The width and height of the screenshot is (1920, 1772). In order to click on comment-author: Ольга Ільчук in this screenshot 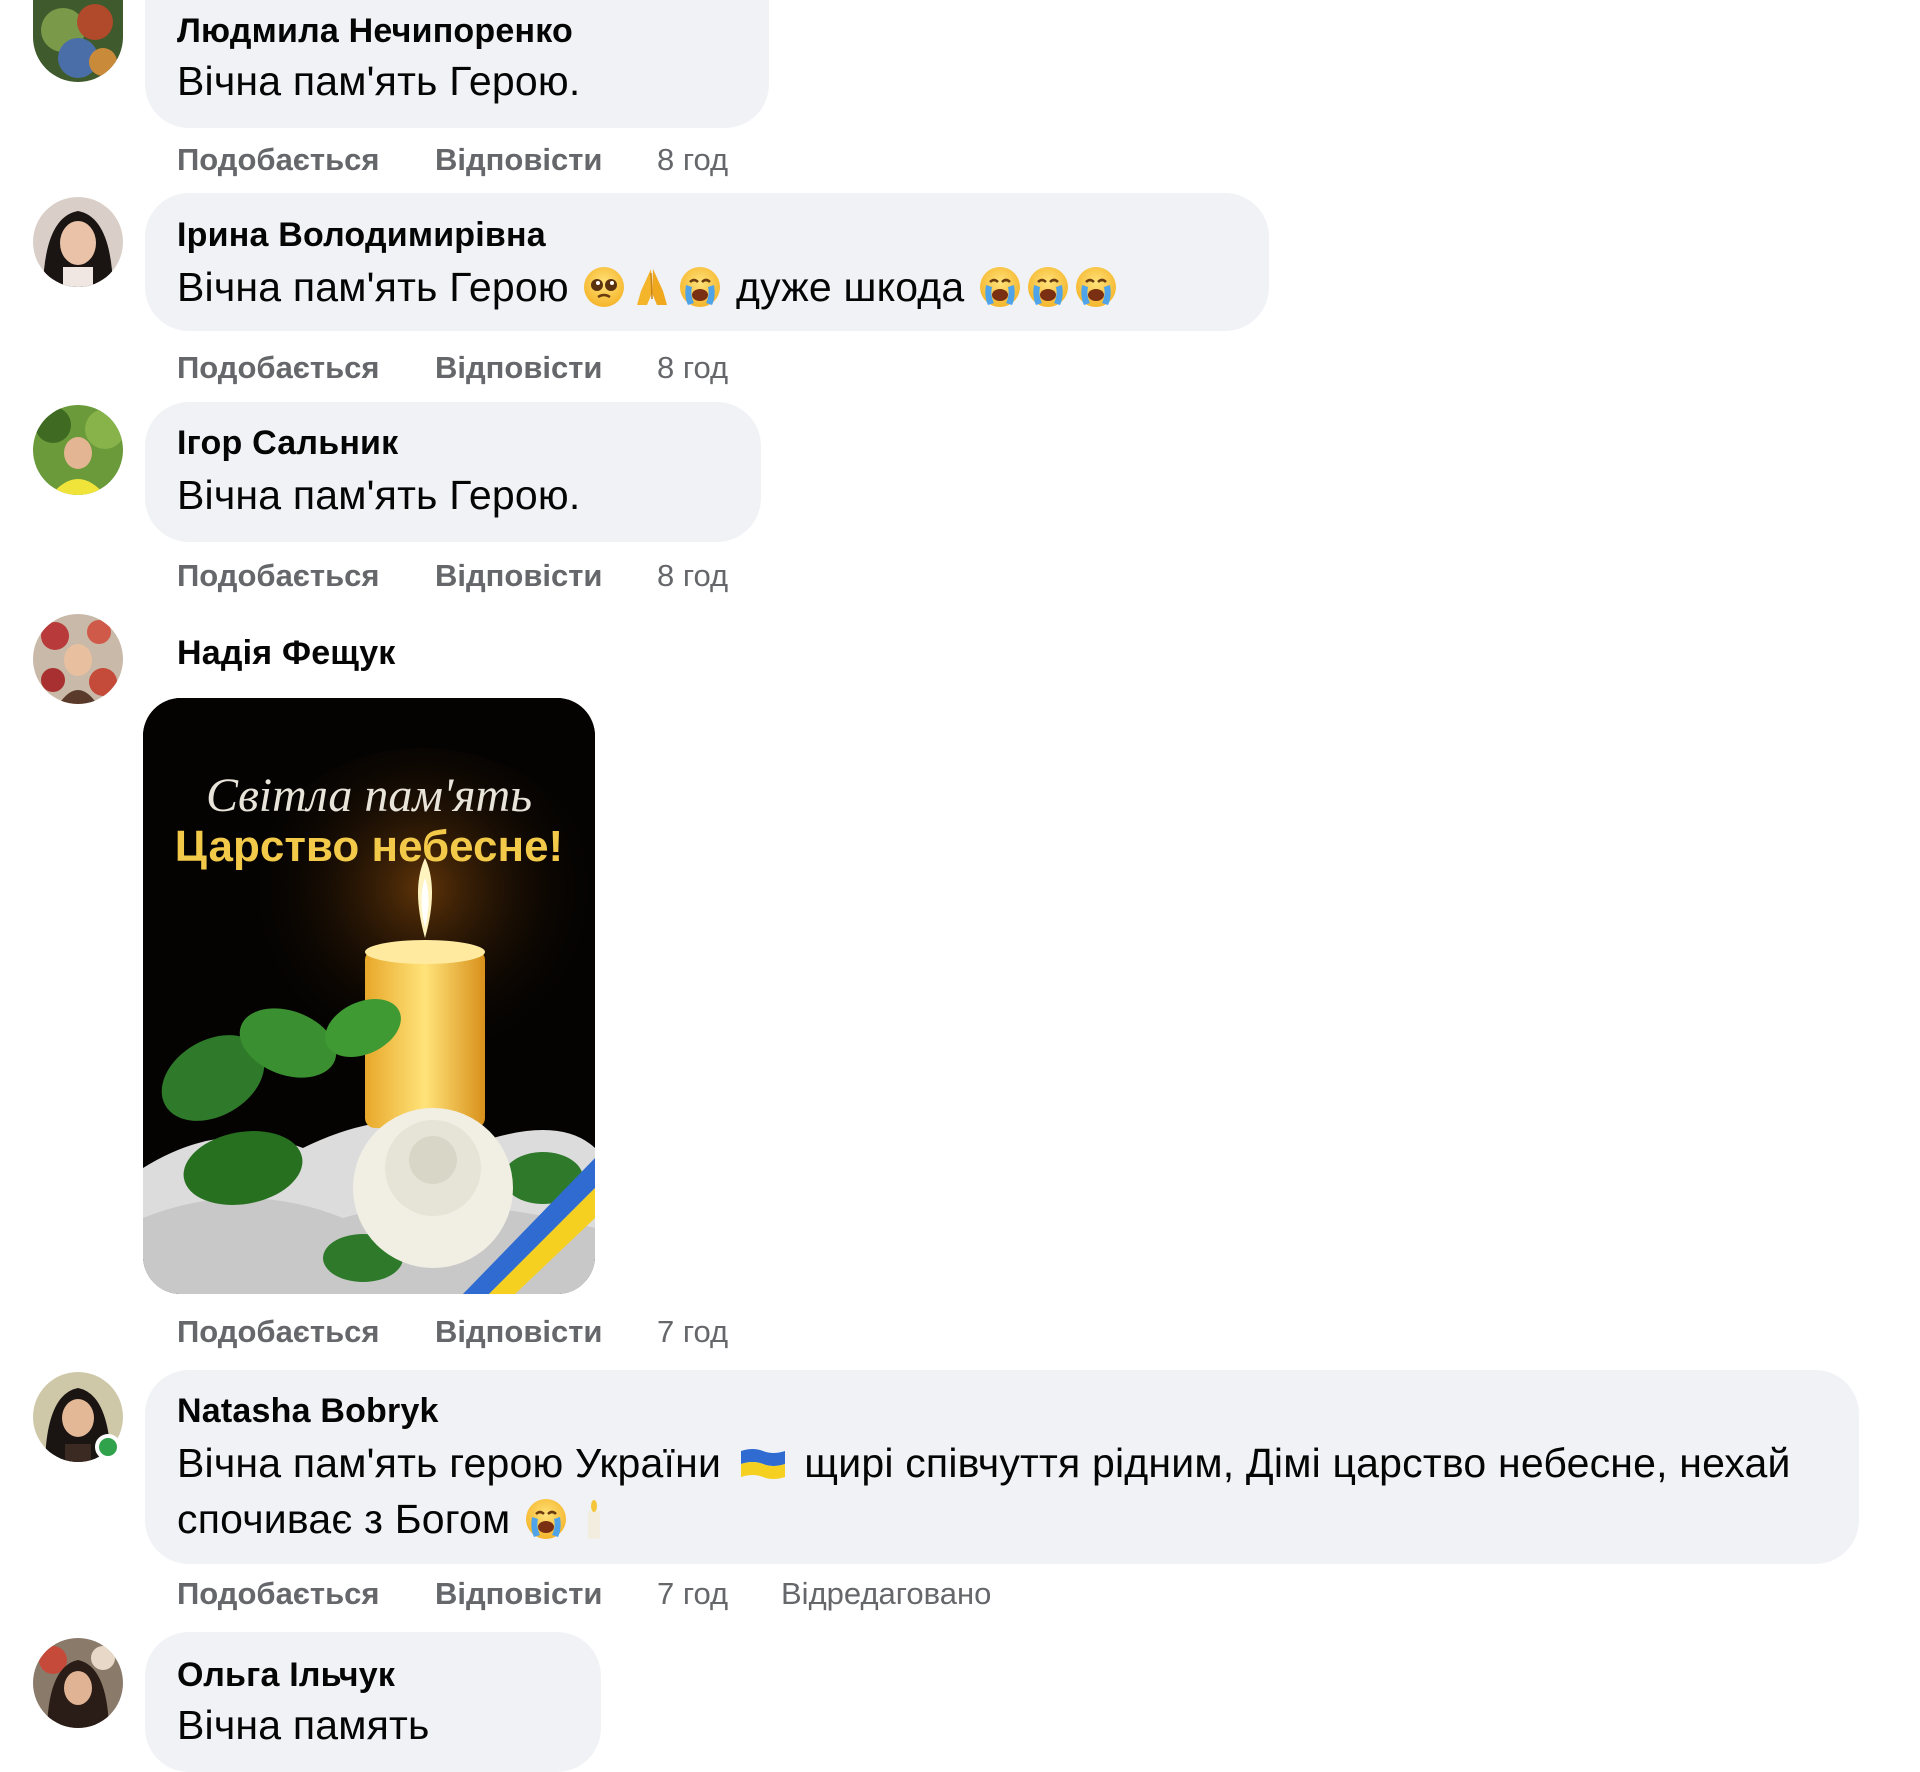, I will do `click(286, 1675)`.